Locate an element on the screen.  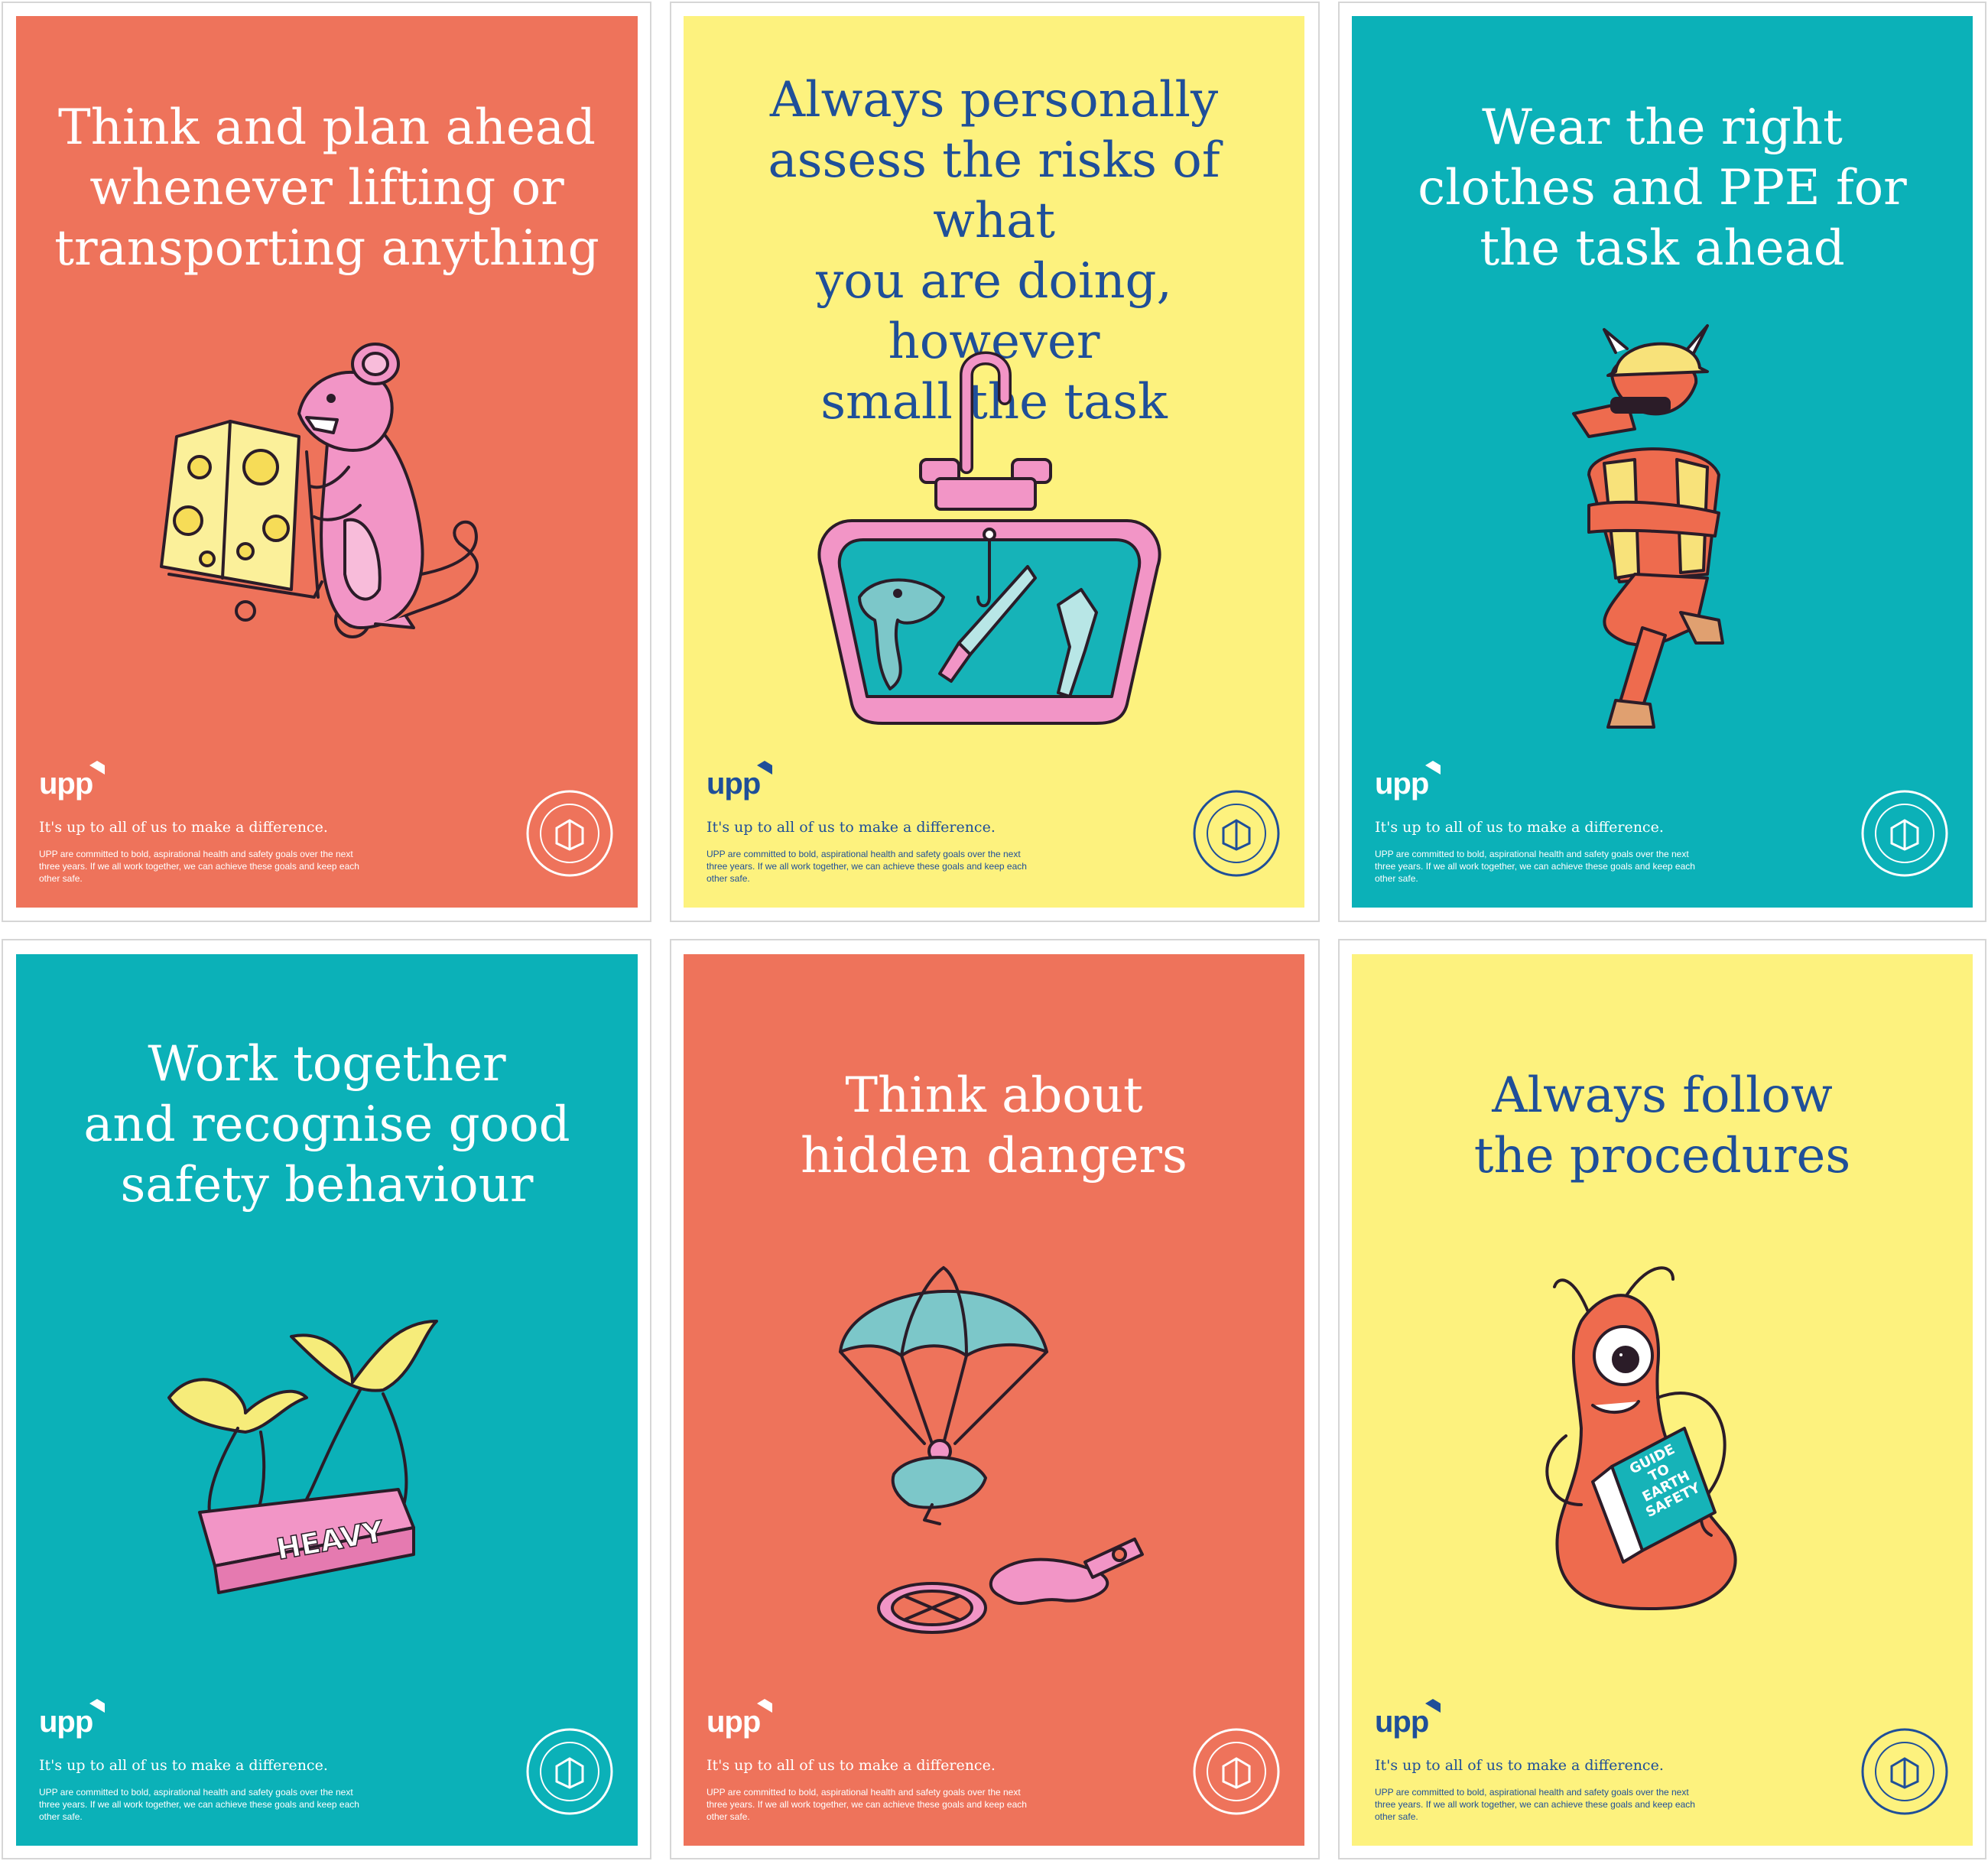
poster-headline: Think about hidden dangers is located at coordinates (994, 1126).